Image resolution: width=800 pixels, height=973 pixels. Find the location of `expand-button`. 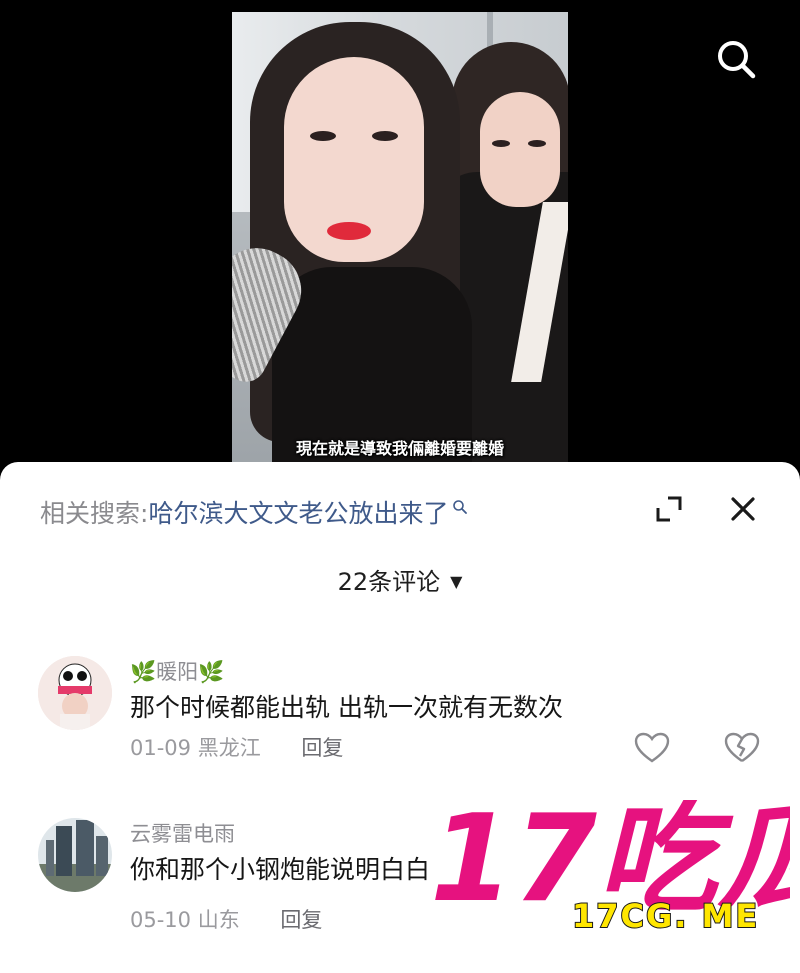

expand-button is located at coordinates (669, 509).